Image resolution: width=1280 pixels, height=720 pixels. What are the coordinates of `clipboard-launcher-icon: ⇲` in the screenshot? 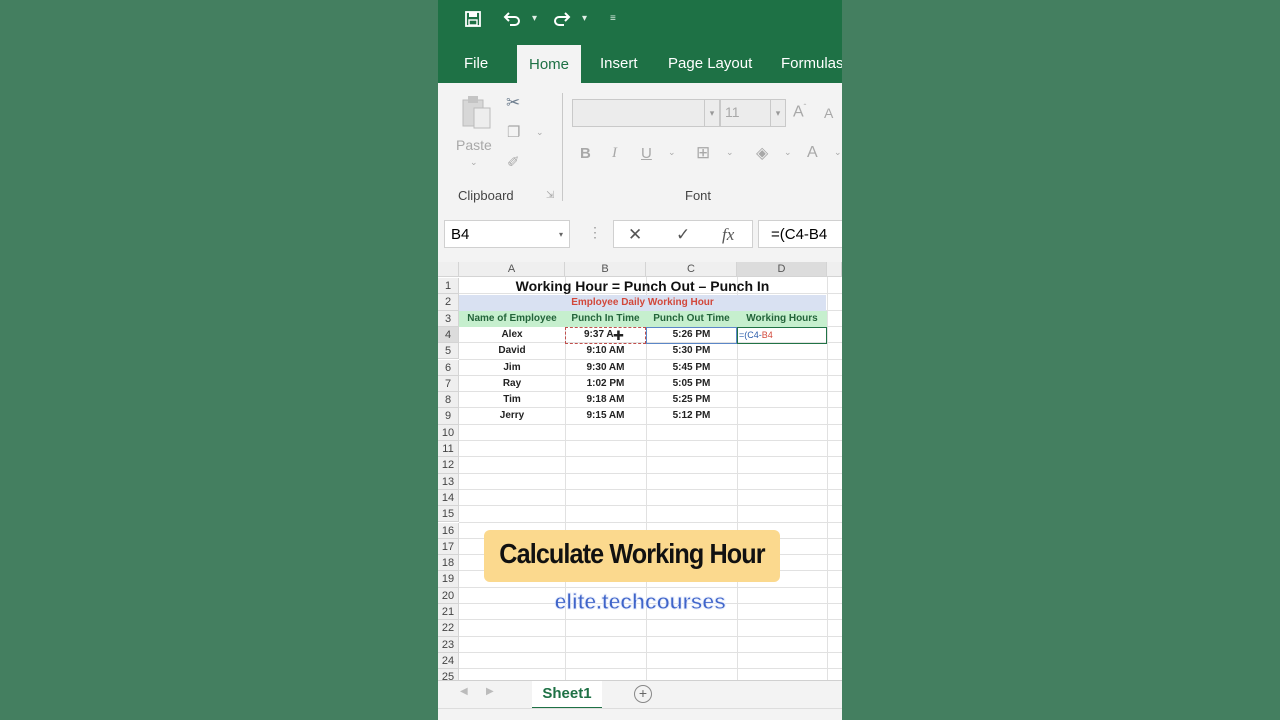 It's located at (550, 195).